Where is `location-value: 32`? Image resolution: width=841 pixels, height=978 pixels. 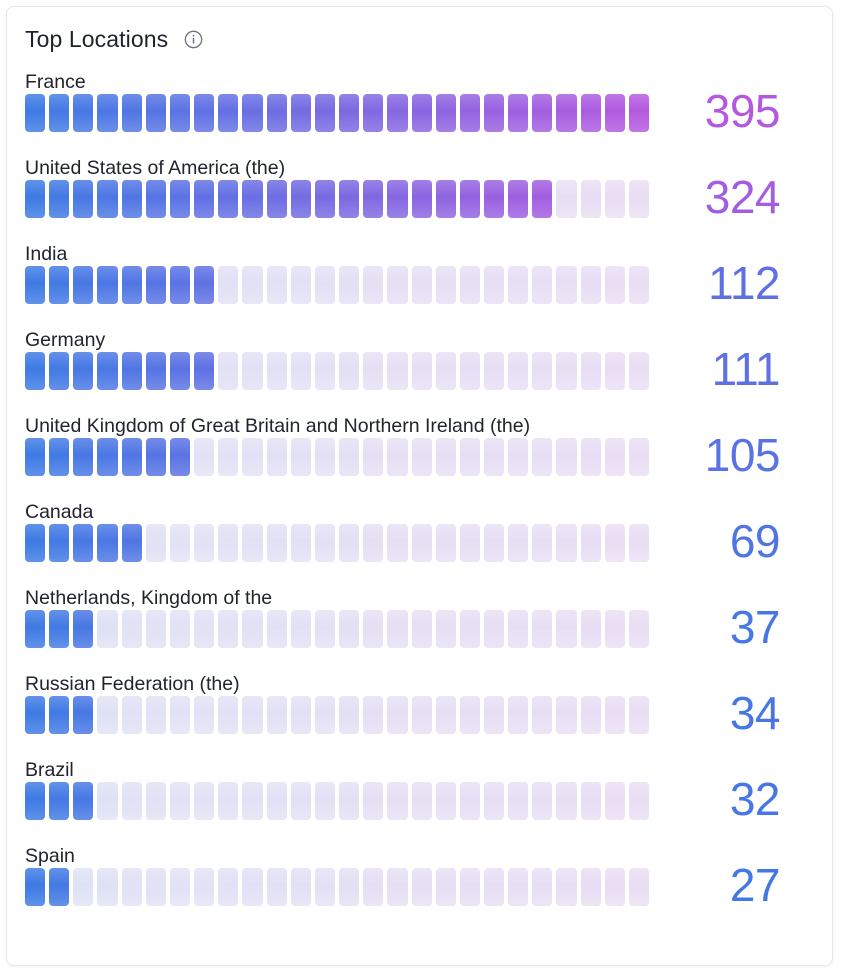
location-value: 32 is located at coordinates (755, 799).